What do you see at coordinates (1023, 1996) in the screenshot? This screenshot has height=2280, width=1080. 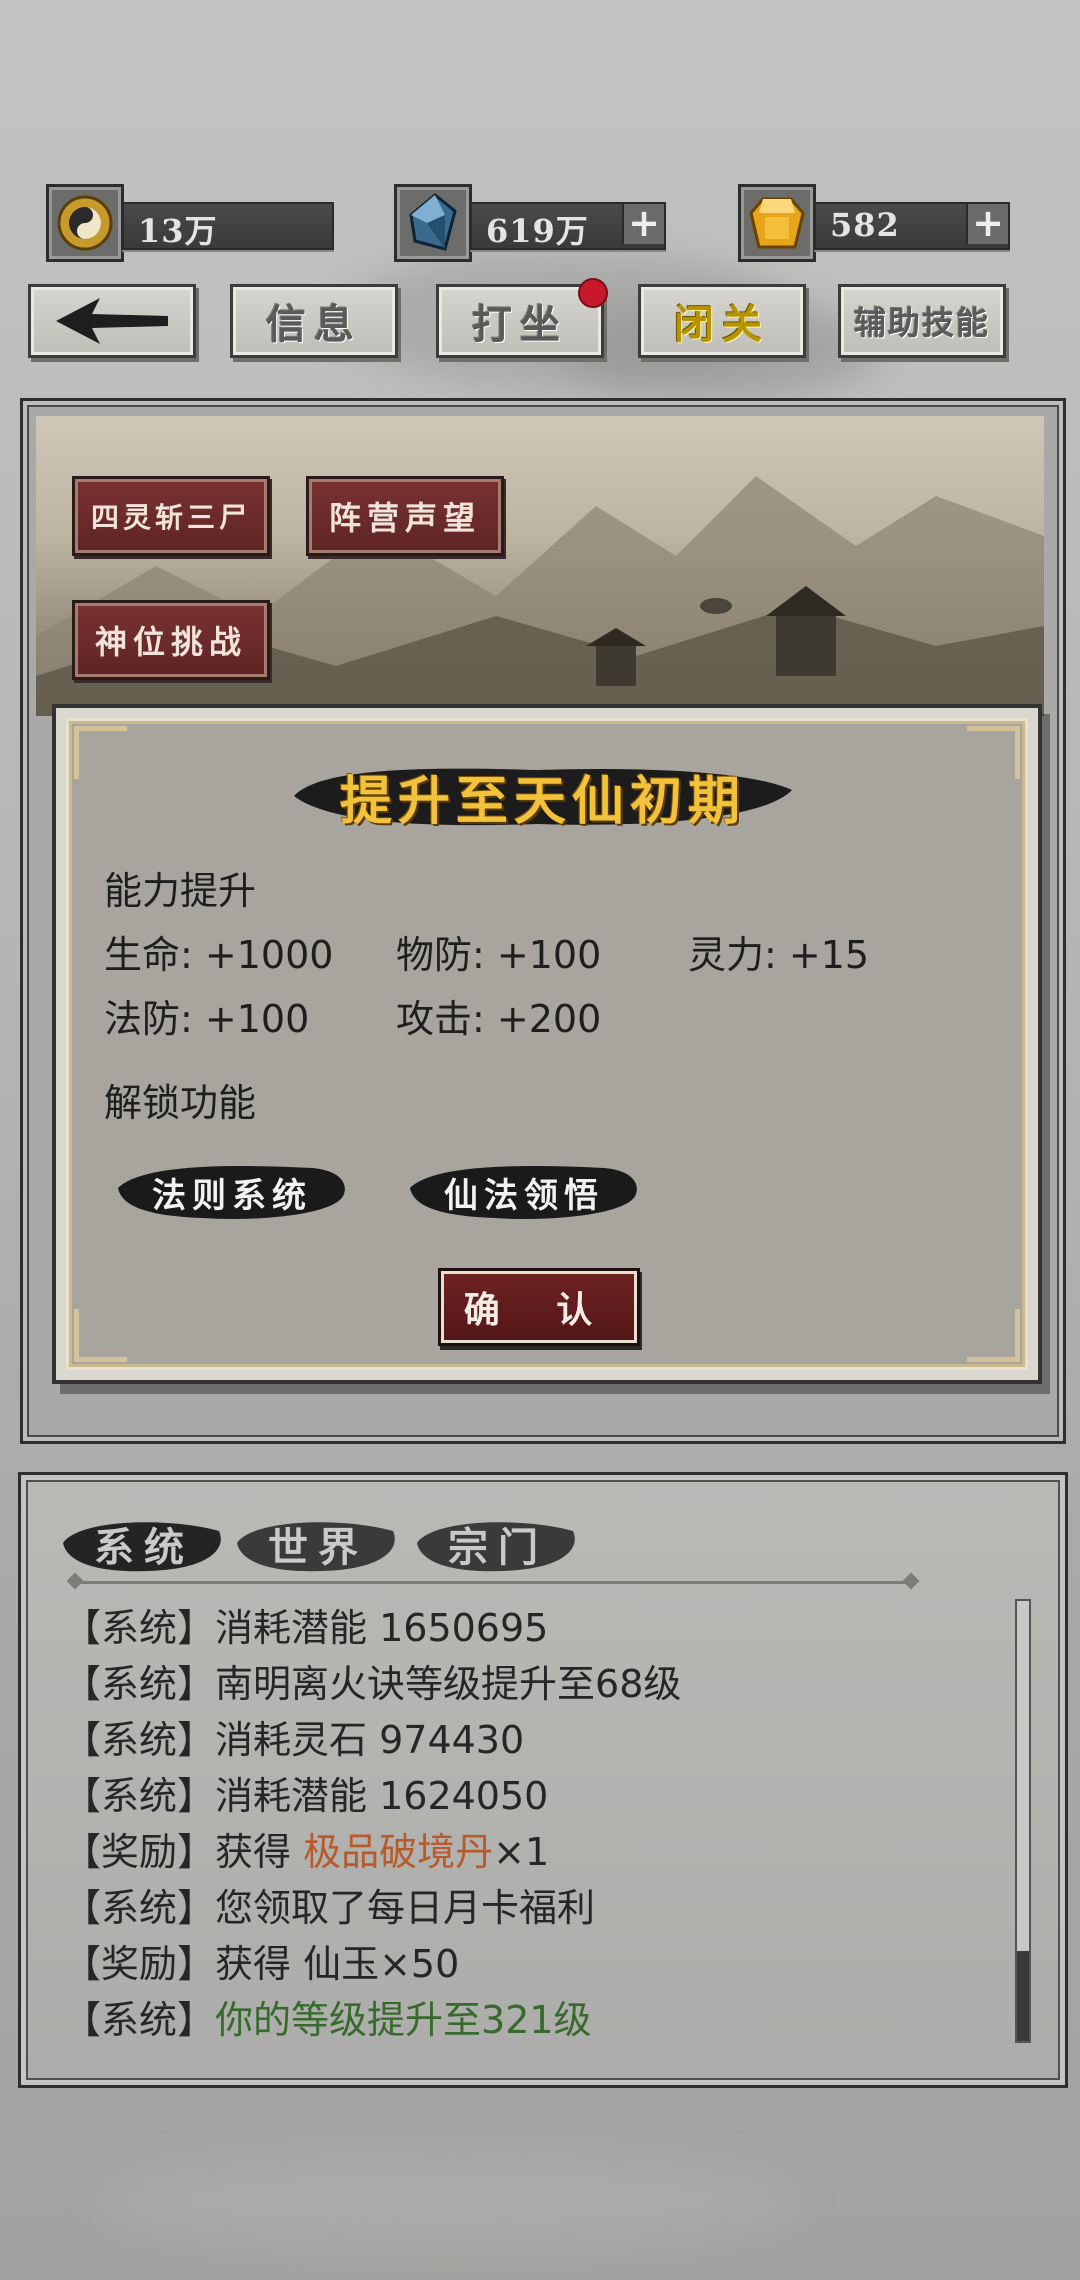 I see `scrollbar-thumb` at bounding box center [1023, 1996].